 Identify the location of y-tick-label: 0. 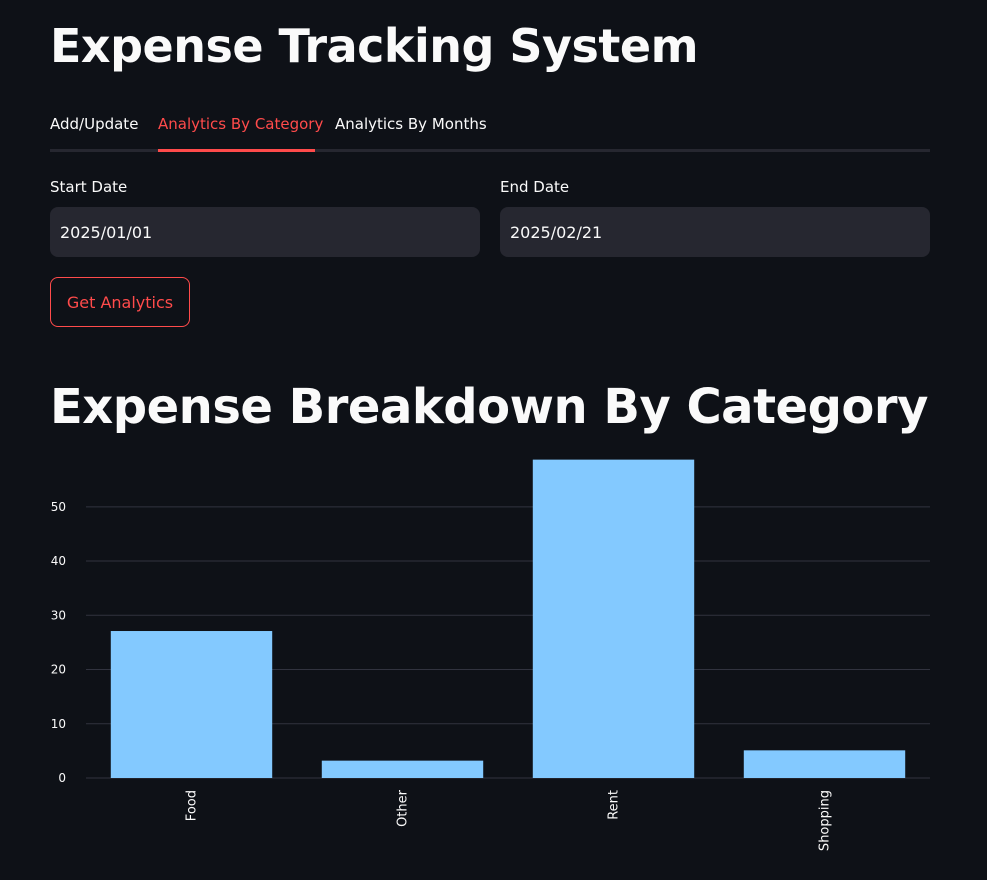
(62, 778).